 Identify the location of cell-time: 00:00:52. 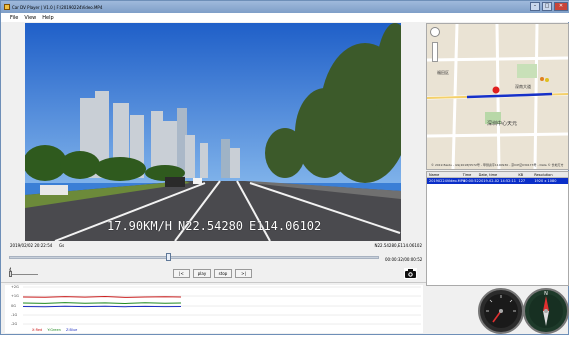
(471, 181).